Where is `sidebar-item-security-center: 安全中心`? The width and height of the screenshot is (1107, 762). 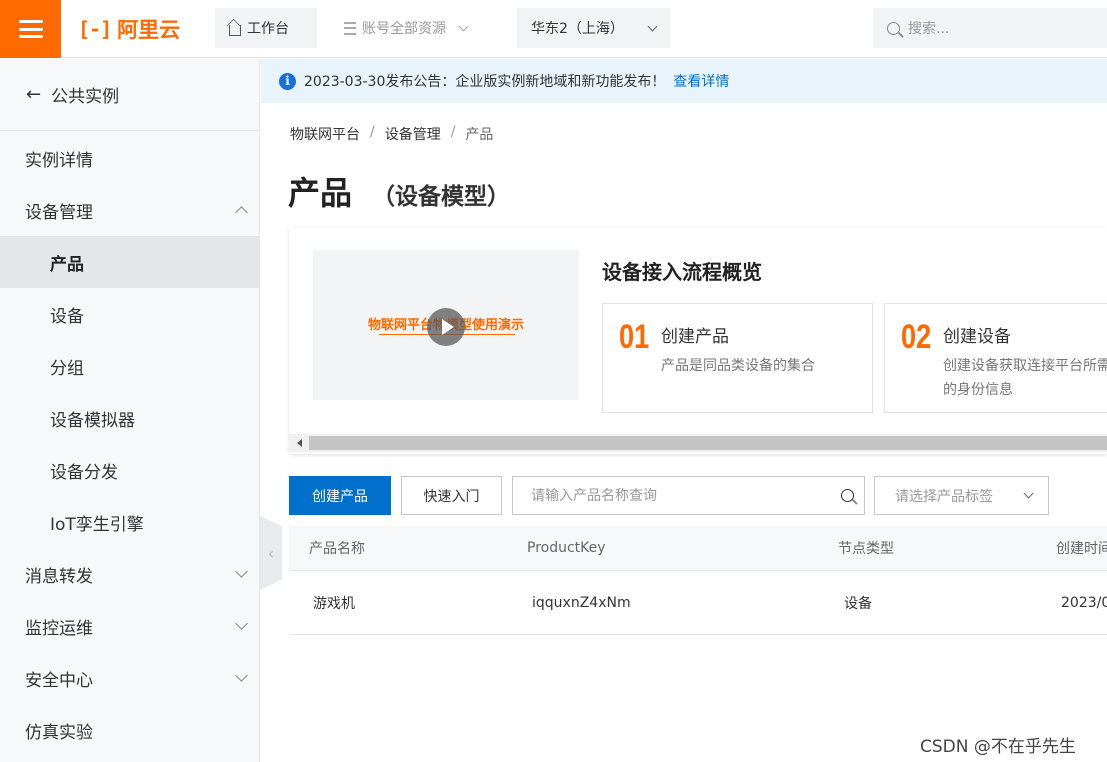
sidebar-item-security-center: 安全中心 is located at coordinates (130, 678).